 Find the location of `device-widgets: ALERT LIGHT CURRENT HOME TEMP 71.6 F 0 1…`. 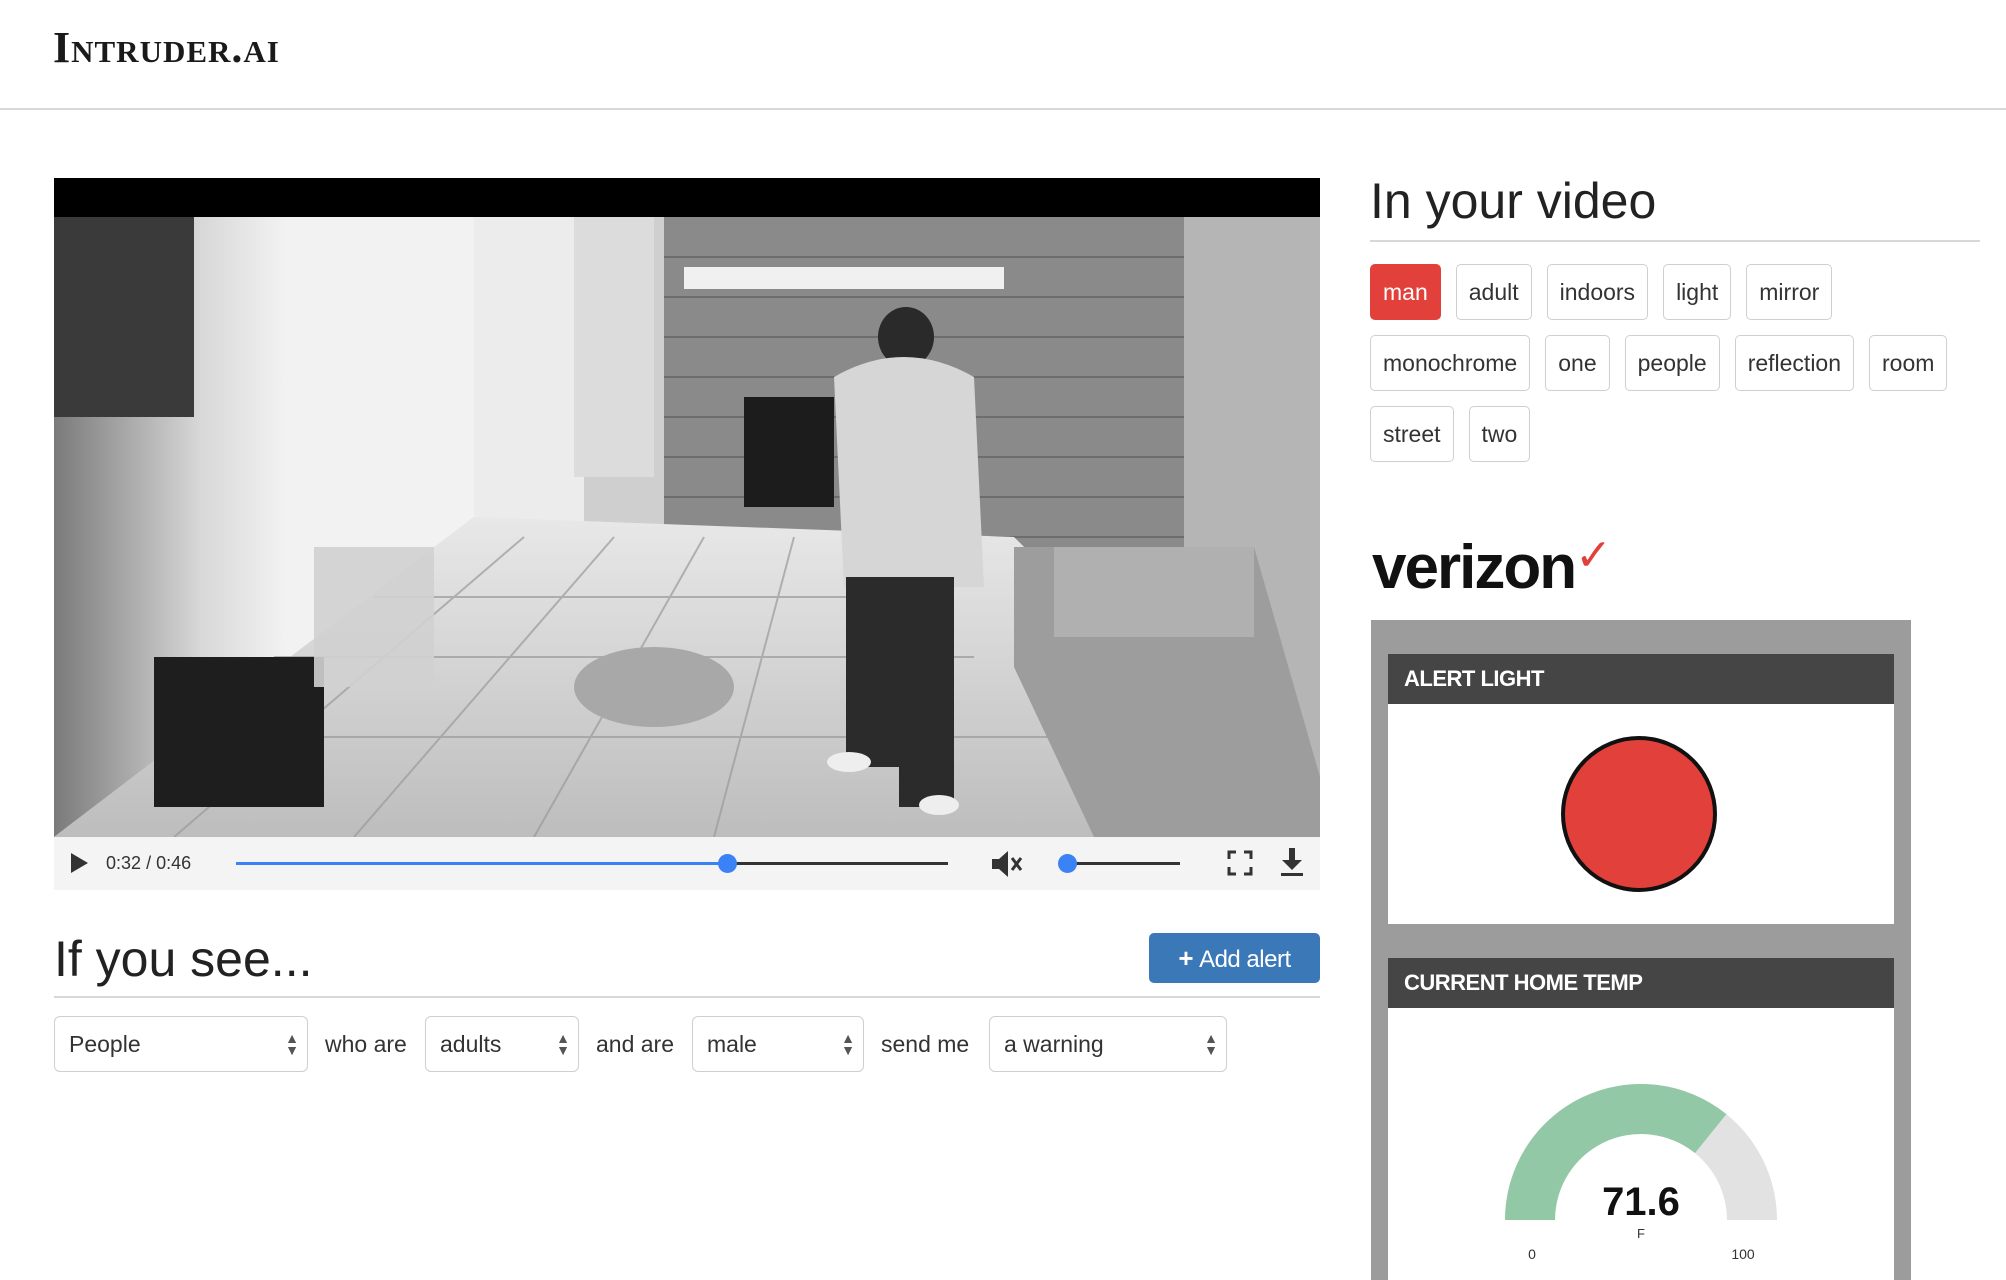

device-widgets: ALERT LIGHT CURRENT HOME TEMP 71.6 F 0 1… is located at coordinates (1641, 950).